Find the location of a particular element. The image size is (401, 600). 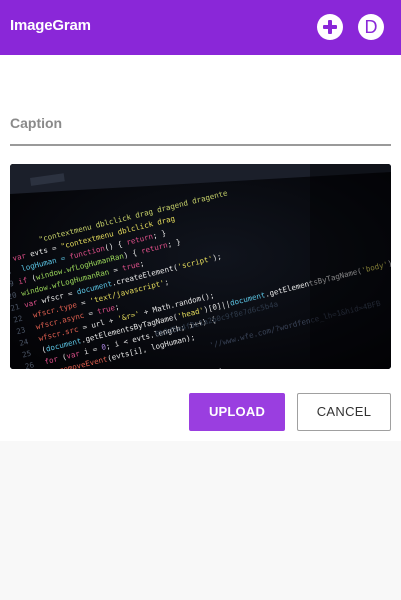

caption-field is located at coordinates (200, 125).